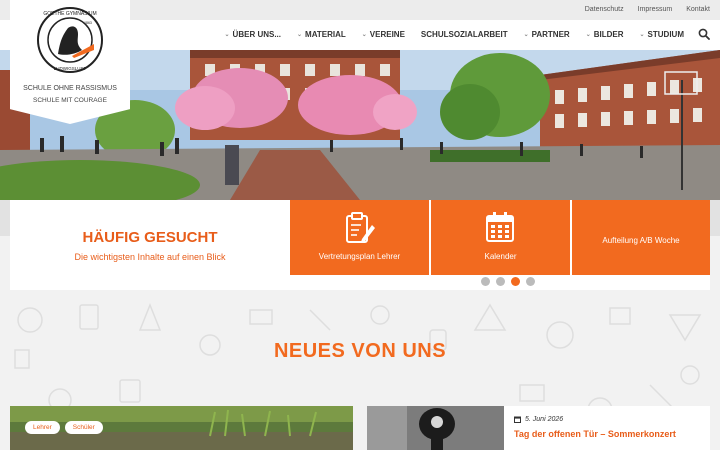 This screenshot has height=450, width=720. I want to click on tile-kalender: Kalender, so click(500, 237).